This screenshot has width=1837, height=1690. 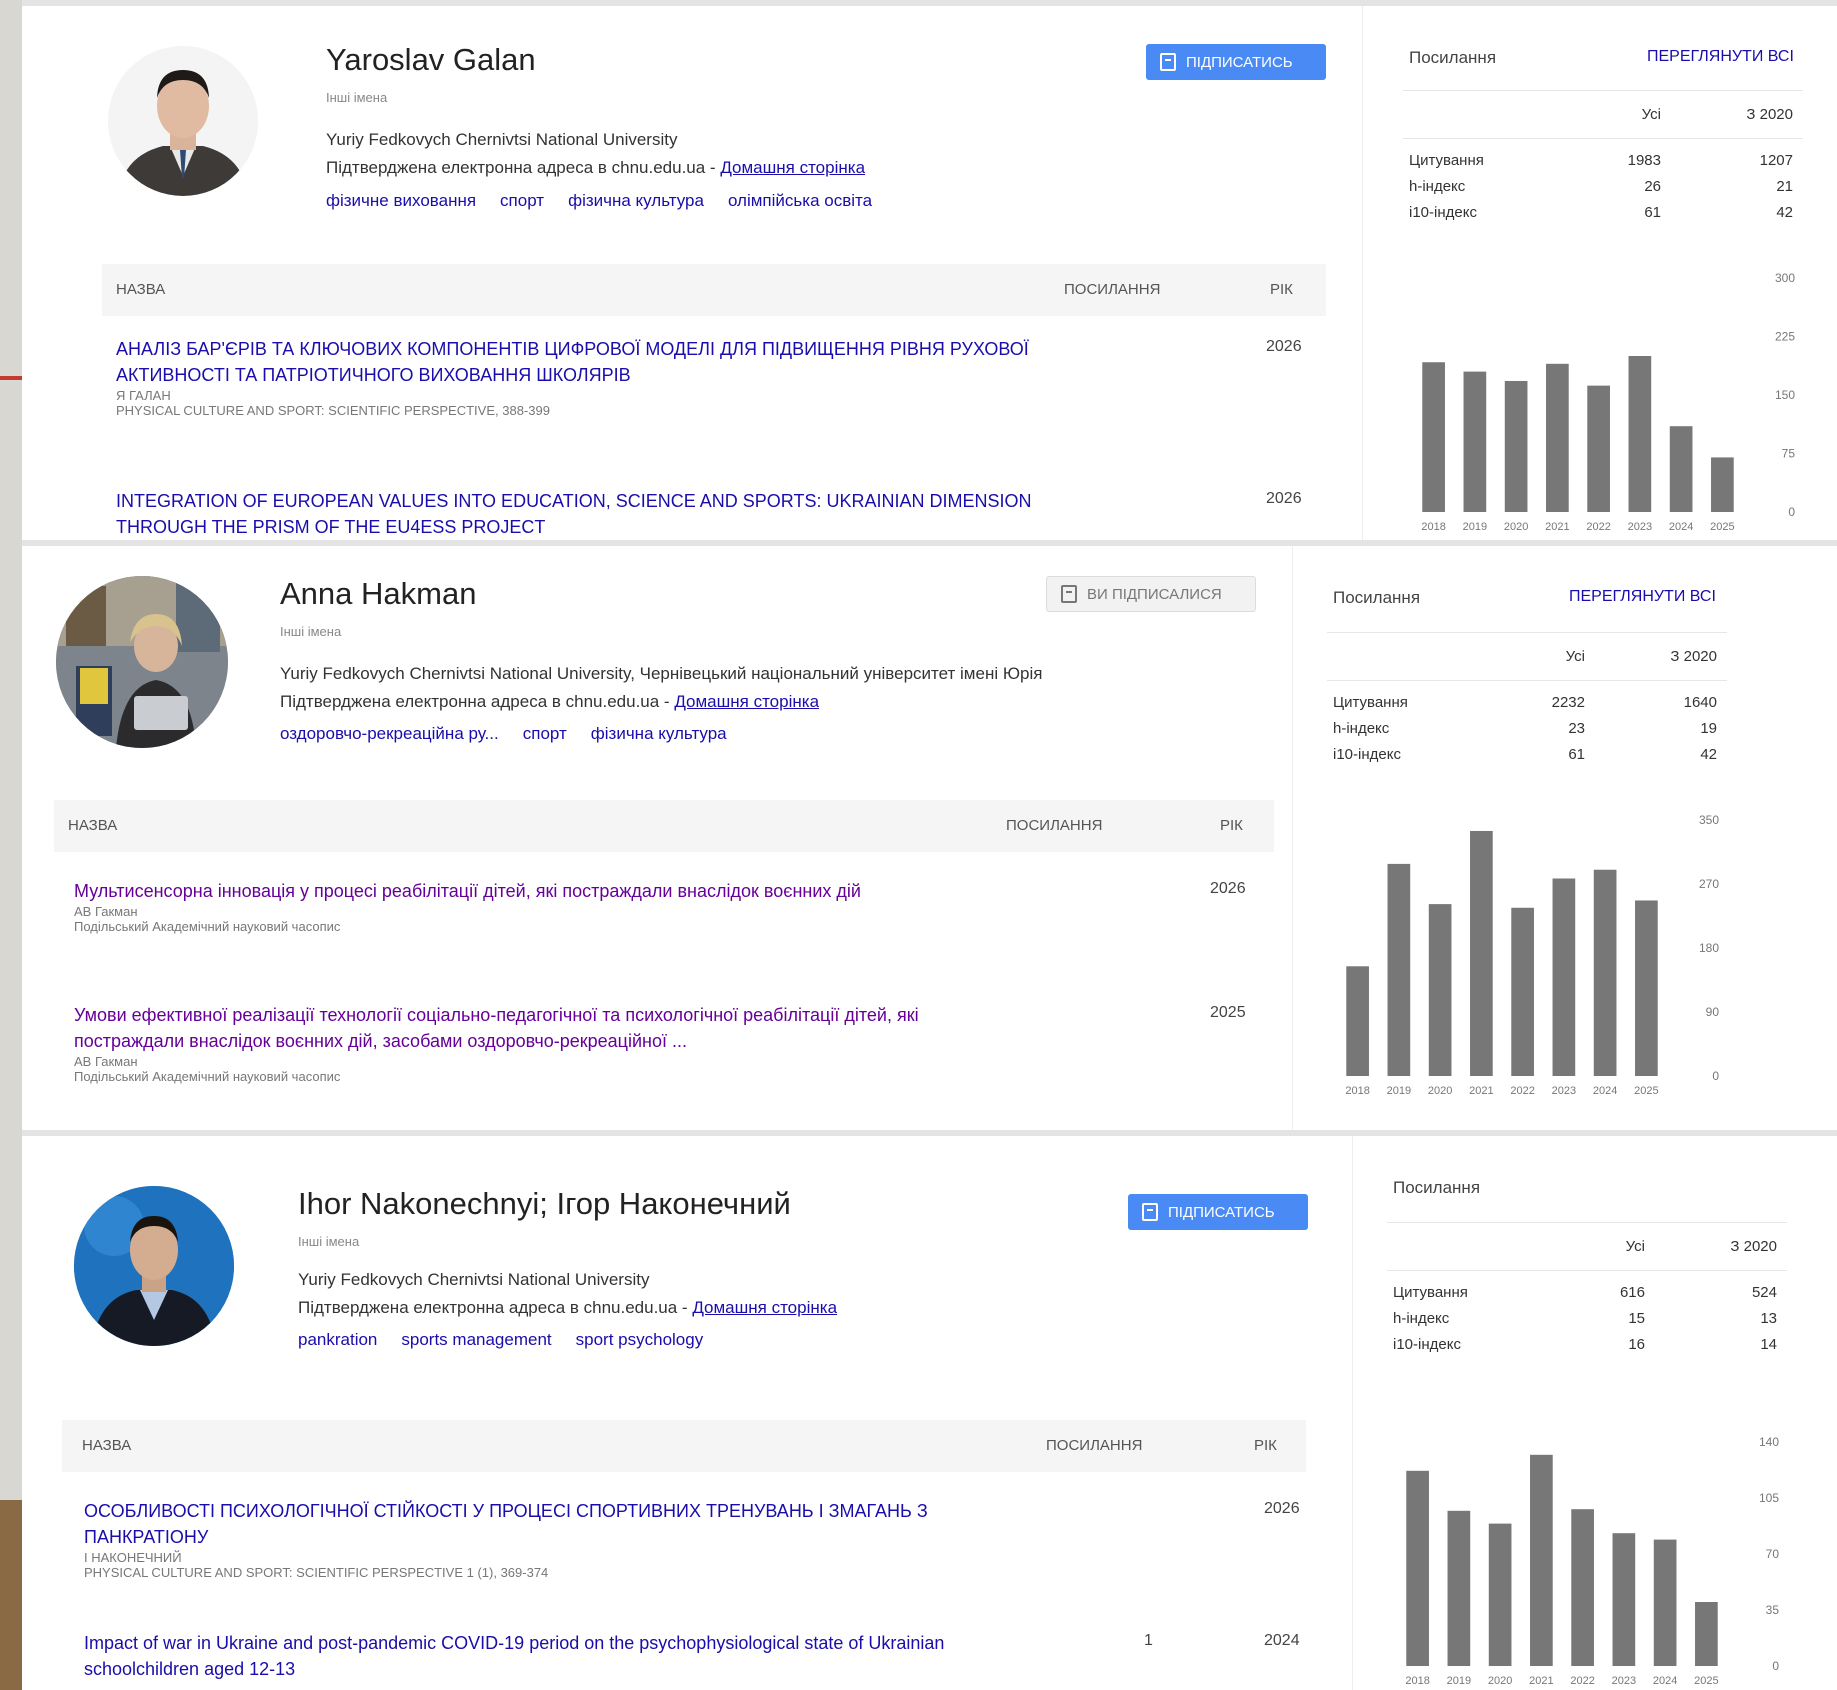 What do you see at coordinates (401, 201) in the screenshot?
I see `interest-link: фізичне виховання` at bounding box center [401, 201].